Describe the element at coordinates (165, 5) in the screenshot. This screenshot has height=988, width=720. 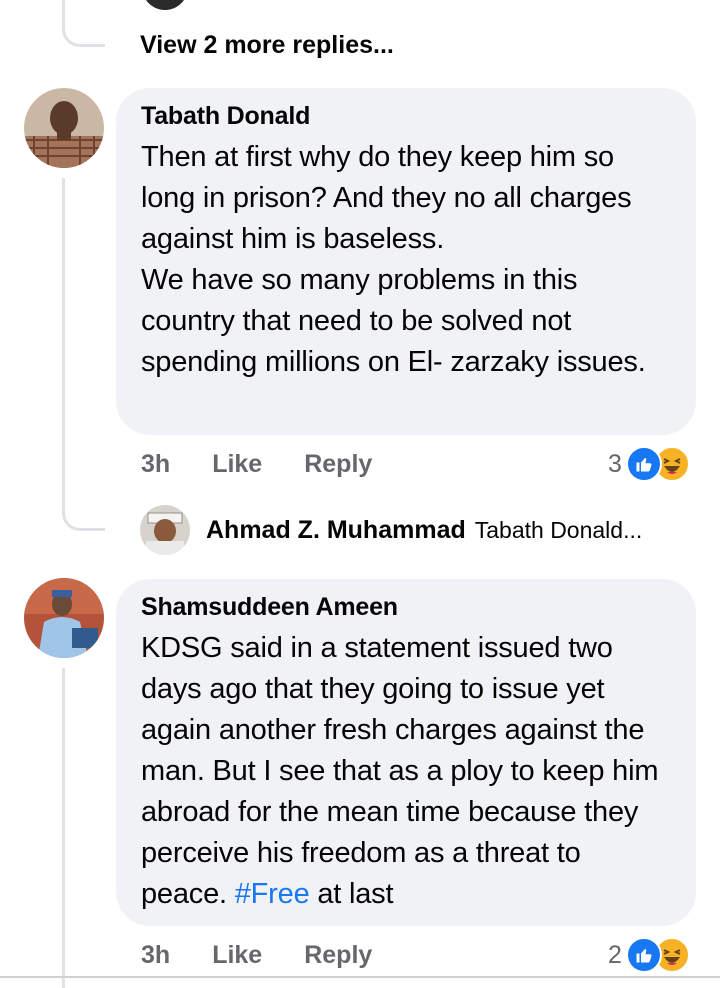
I see `avatar-partial` at that location.